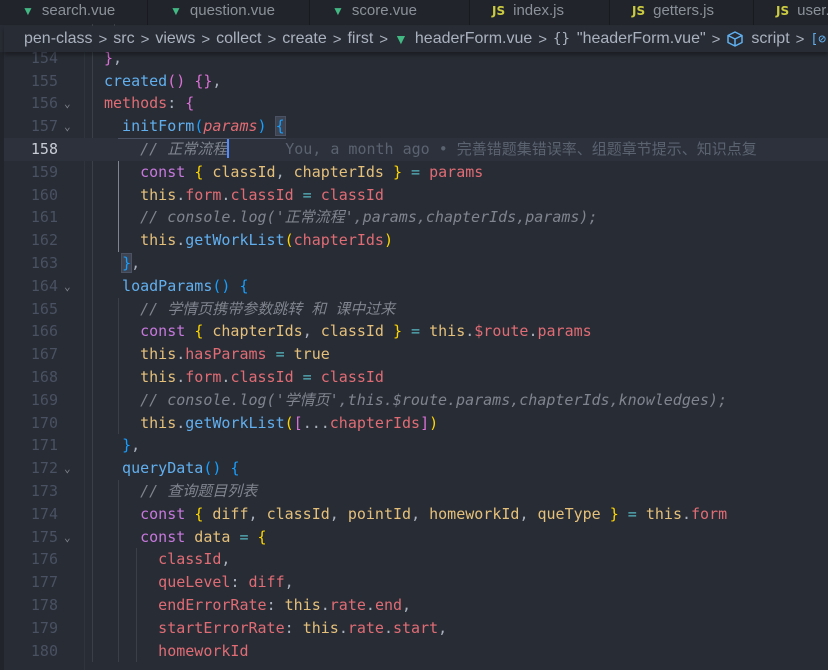 This screenshot has width=828, height=670. Describe the element at coordinates (158, 285) in the screenshot. I see `code-token: loadParams` at that location.